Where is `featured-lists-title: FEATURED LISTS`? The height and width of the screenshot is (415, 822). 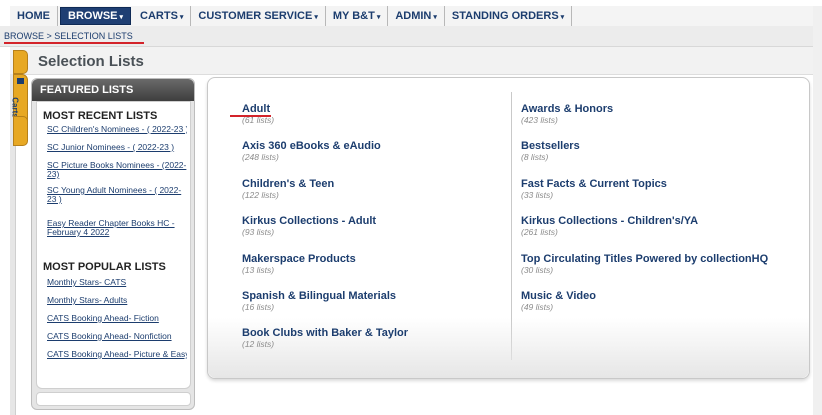
featured-lists-title: FEATURED LISTS is located at coordinates (87, 90).